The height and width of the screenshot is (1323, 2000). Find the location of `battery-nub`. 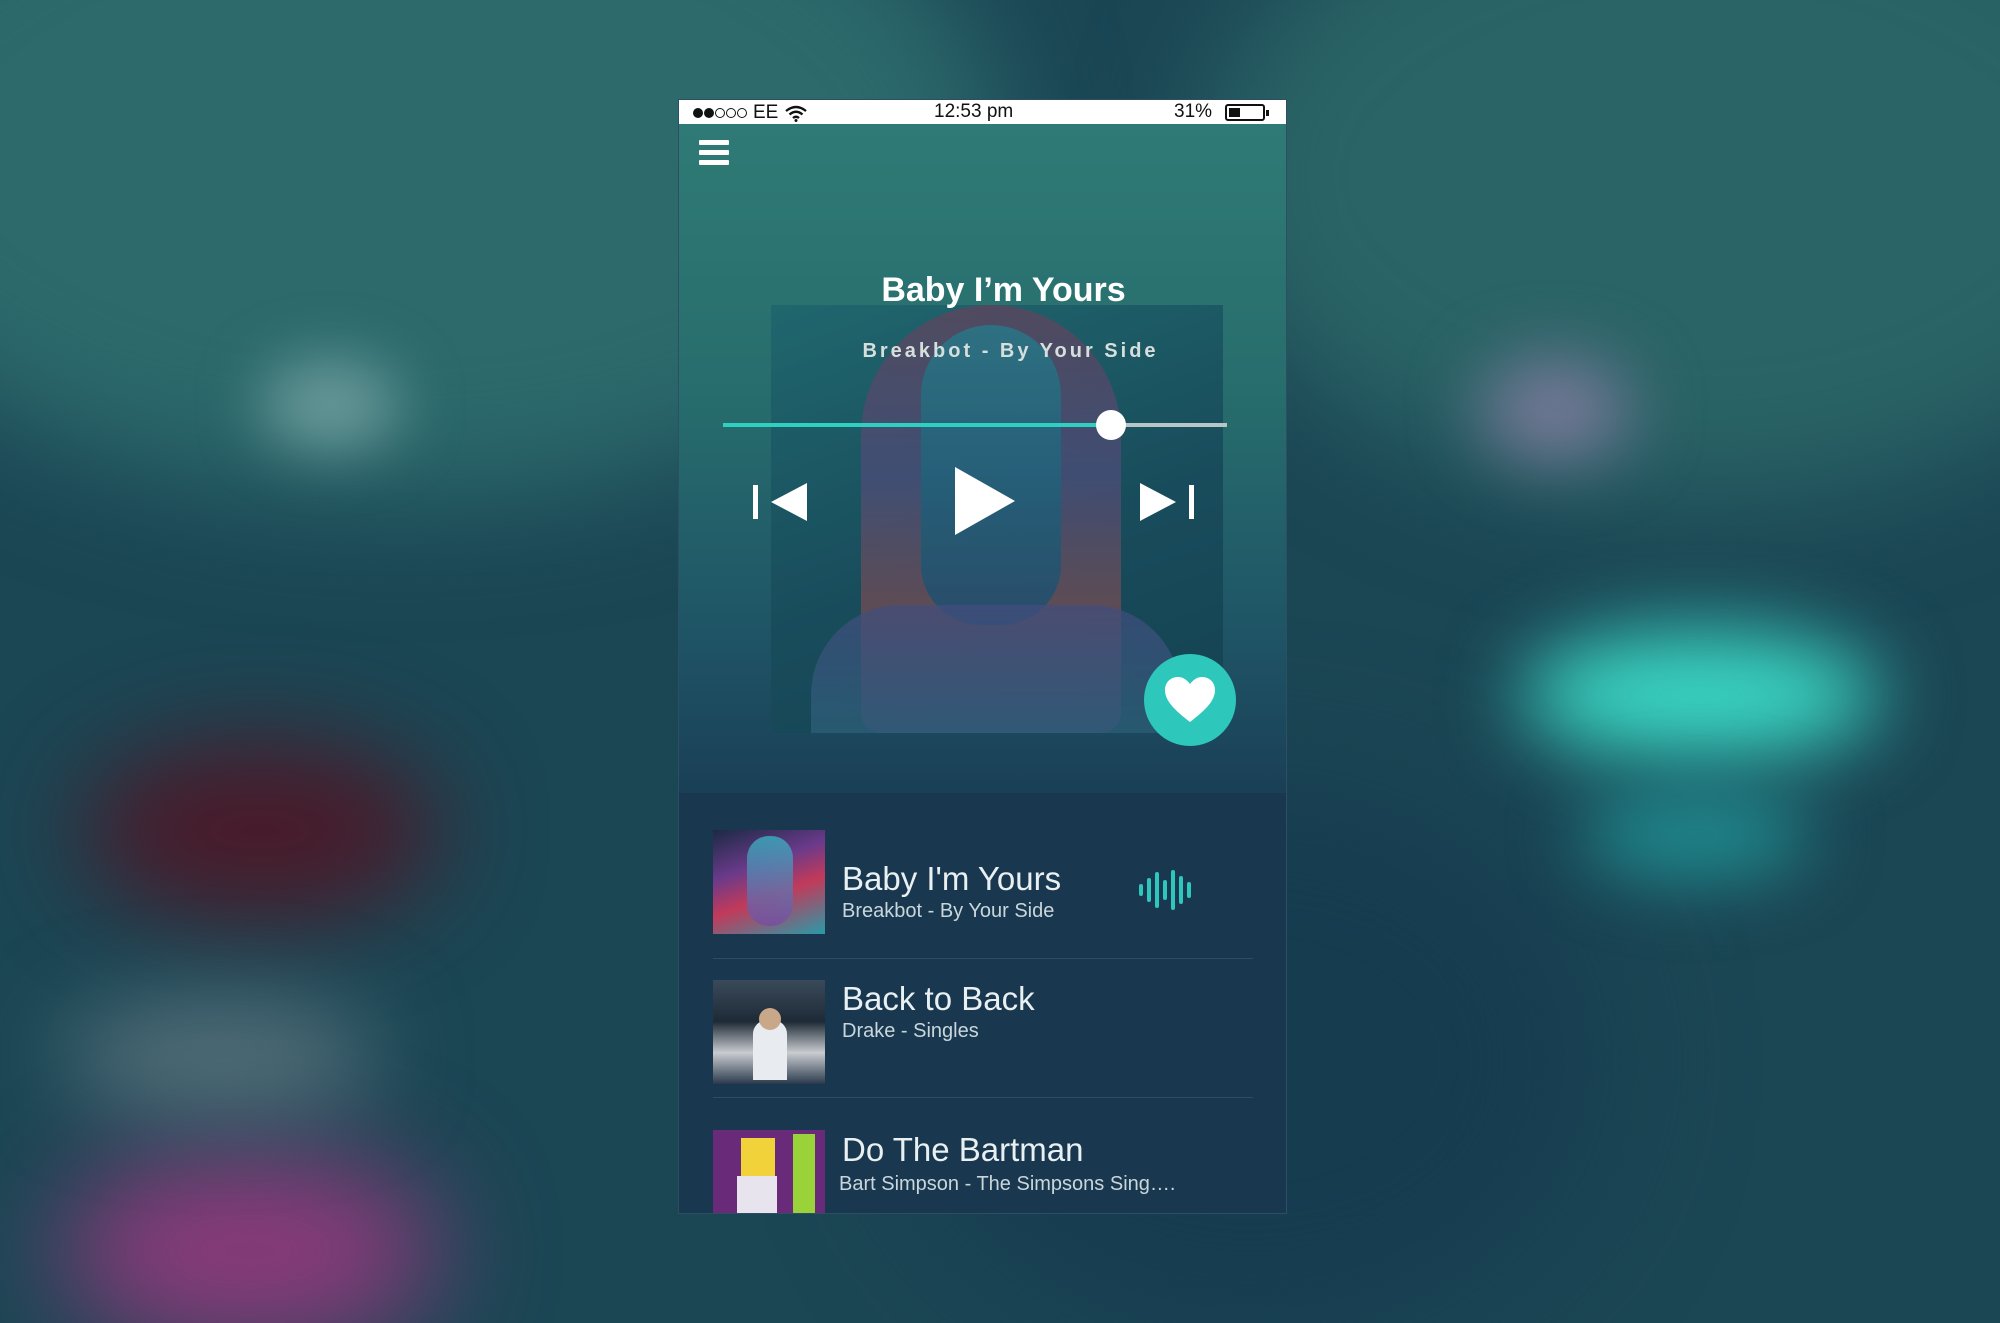

battery-nub is located at coordinates (1267, 113).